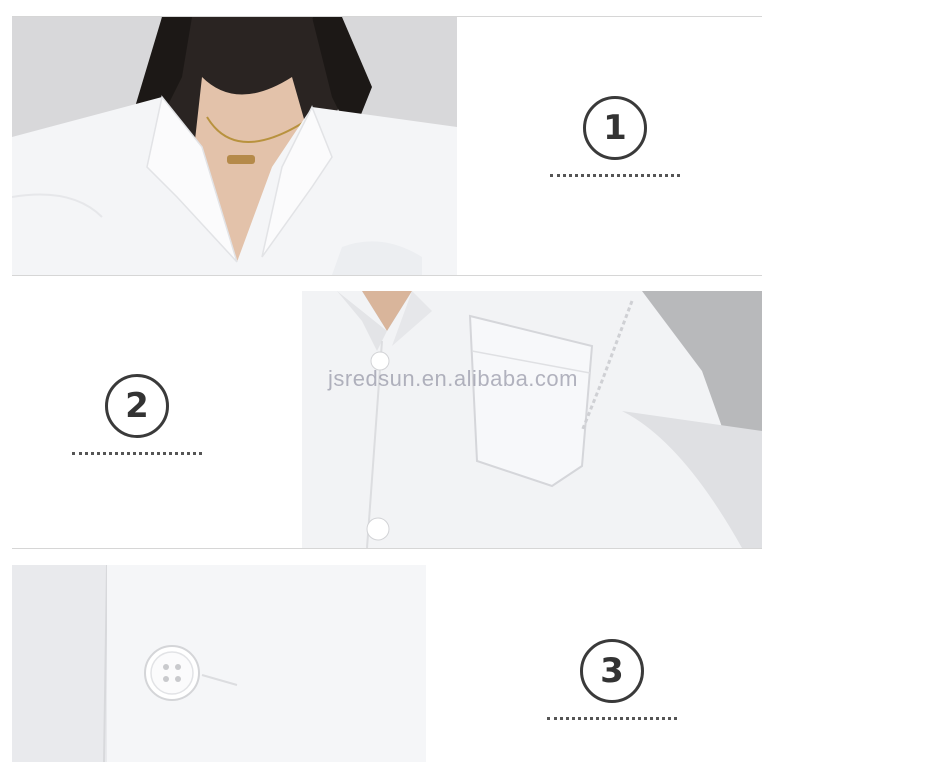 This screenshot has width=926, height=762. I want to click on number-marker-2: 2, so click(137, 414).